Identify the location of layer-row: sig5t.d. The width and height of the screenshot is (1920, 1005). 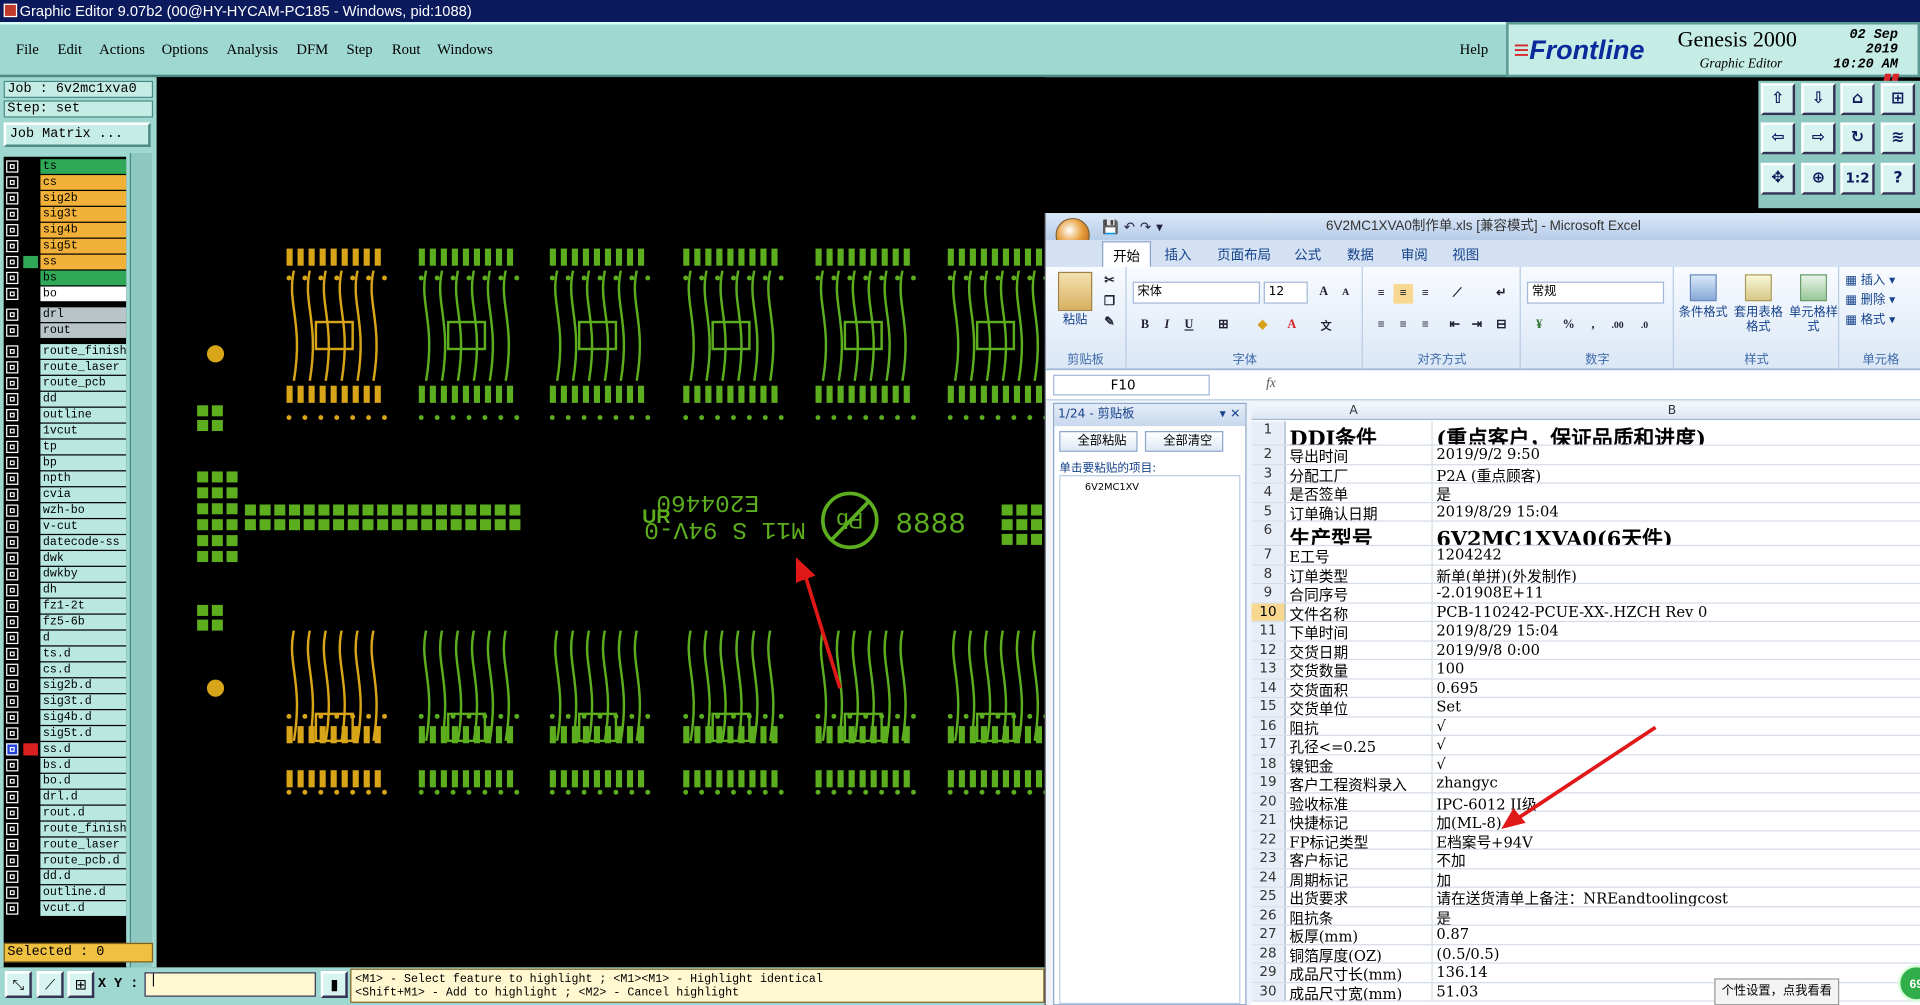
(65, 733).